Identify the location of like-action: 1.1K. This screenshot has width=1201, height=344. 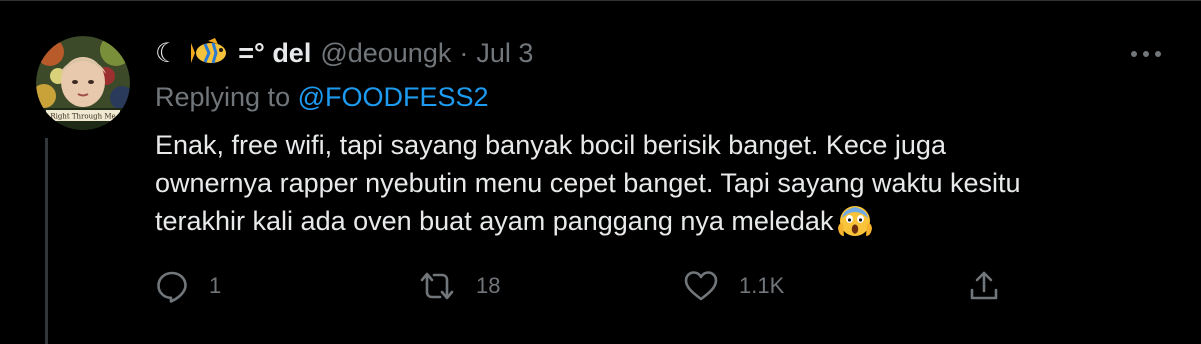
(733, 286).